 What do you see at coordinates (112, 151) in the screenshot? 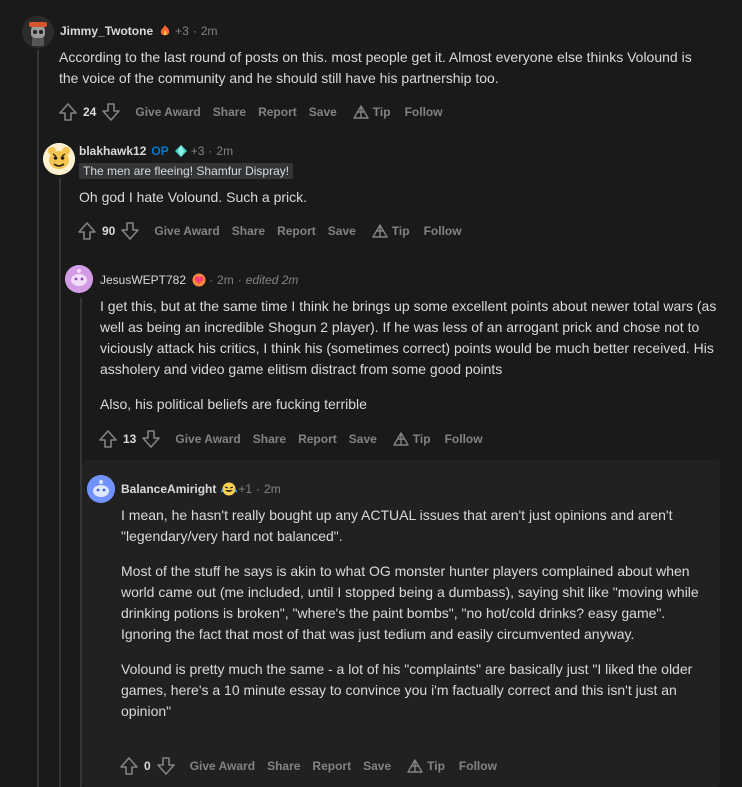
I see `username: blakhawk12` at bounding box center [112, 151].